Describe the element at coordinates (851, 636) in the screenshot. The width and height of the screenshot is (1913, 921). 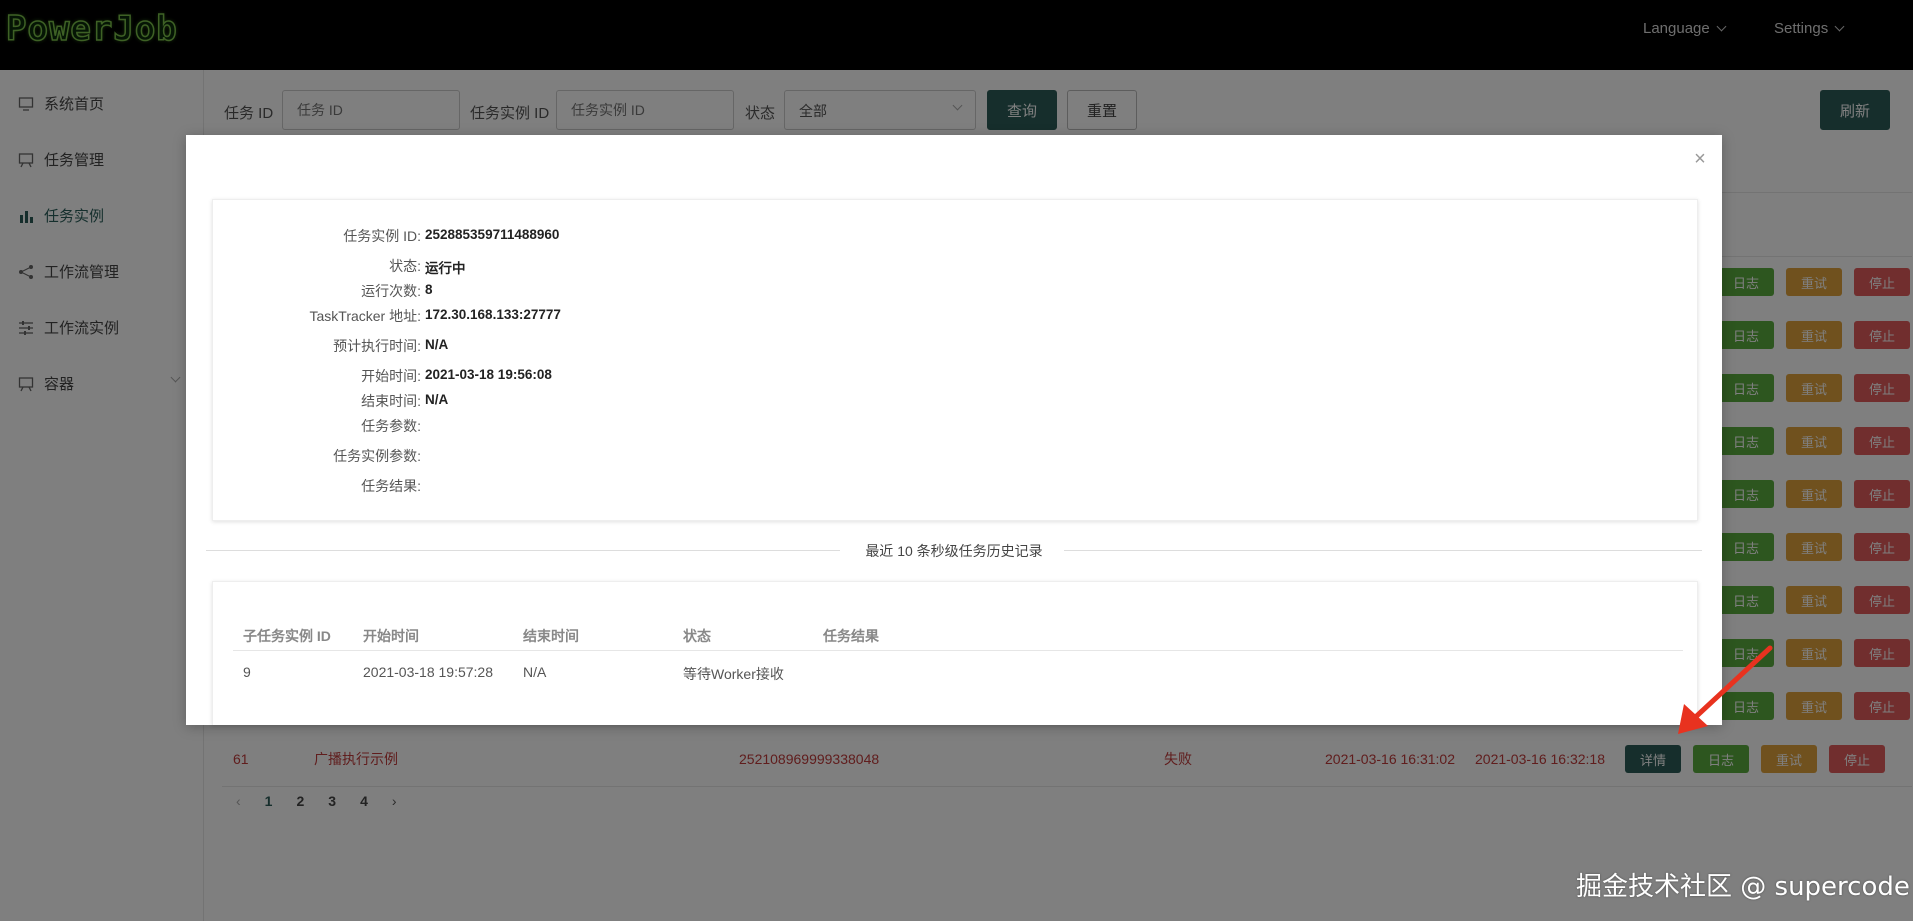
I see `history-header-result: 任务结果` at that location.